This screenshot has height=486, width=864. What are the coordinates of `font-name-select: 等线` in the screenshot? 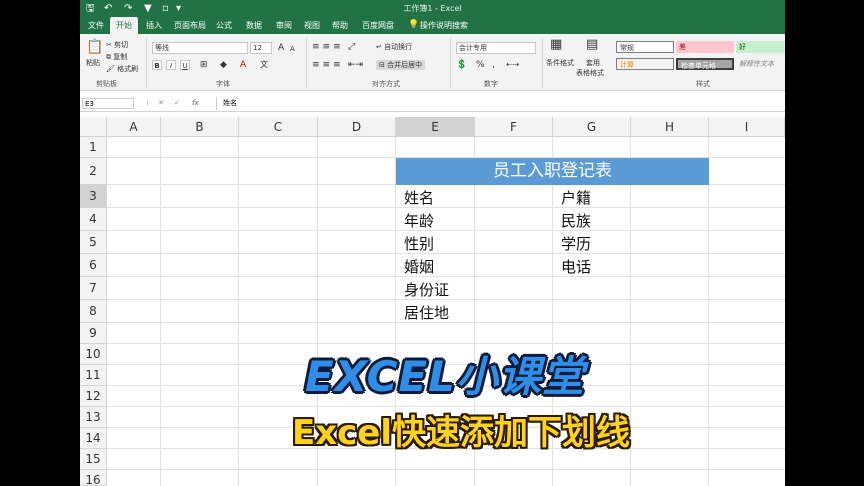 It's located at (200, 48).